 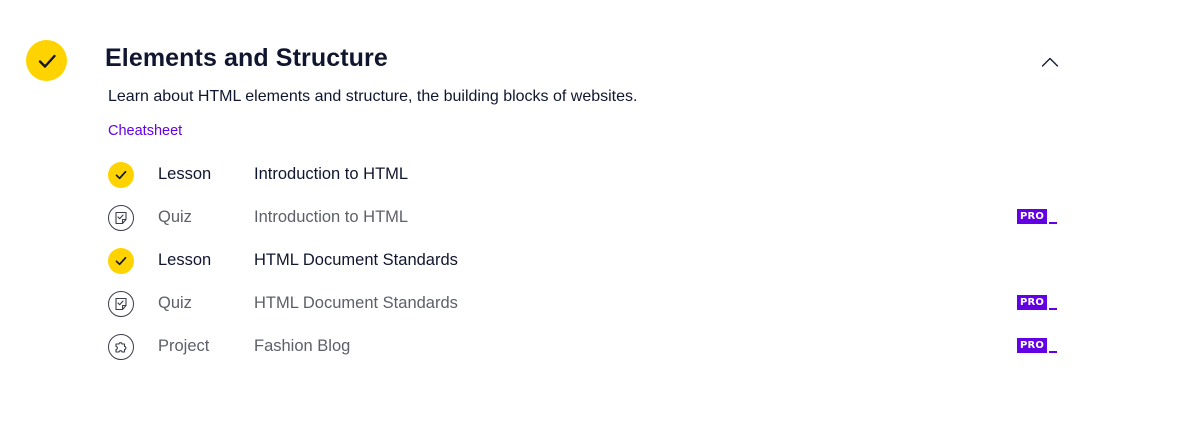 What do you see at coordinates (184, 346) in the screenshot?
I see `item-type-label: Project` at bounding box center [184, 346].